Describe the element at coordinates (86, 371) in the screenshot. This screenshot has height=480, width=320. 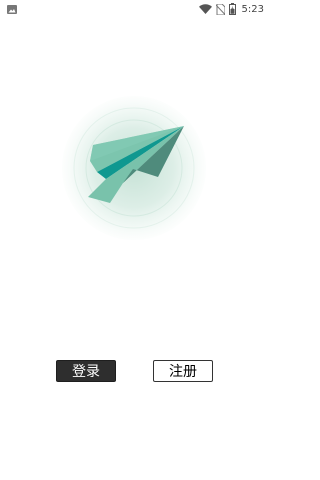
I see `login-button: 登录` at that location.